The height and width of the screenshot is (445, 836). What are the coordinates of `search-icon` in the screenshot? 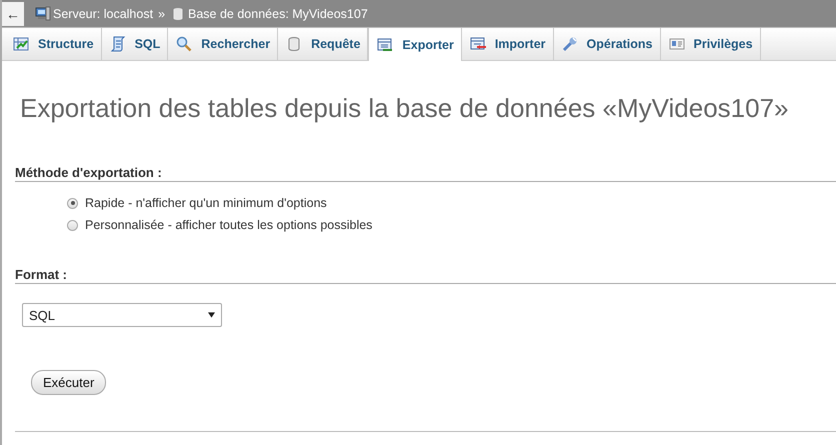 It's located at (184, 44).